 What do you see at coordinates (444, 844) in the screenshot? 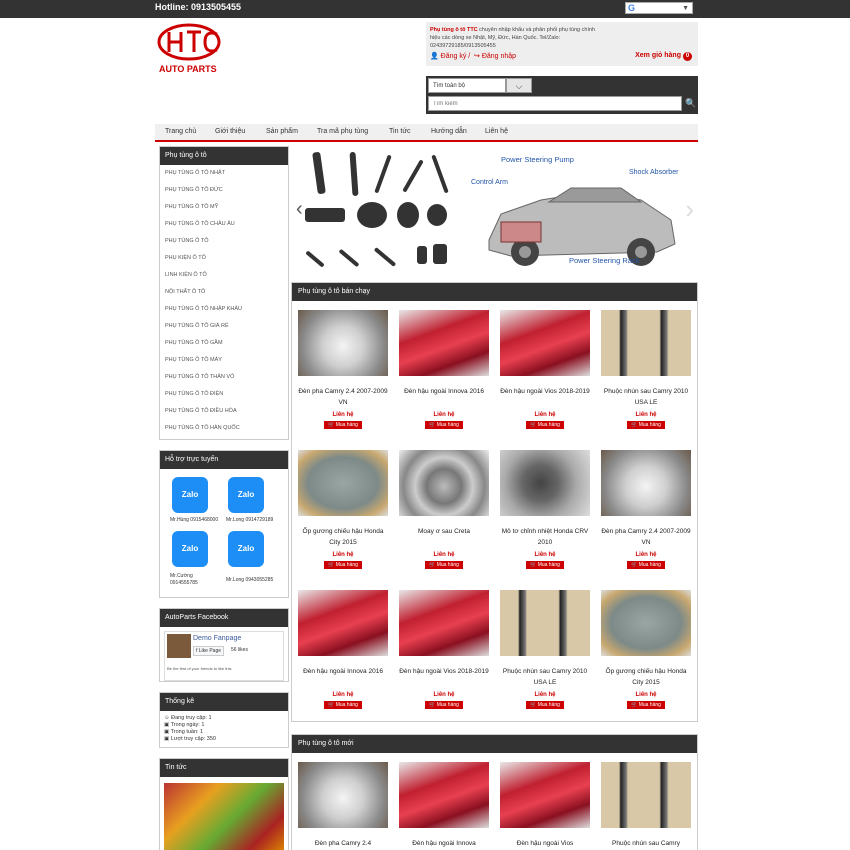
I see `product-name: Đèn hậu ngoài Innova` at bounding box center [444, 844].